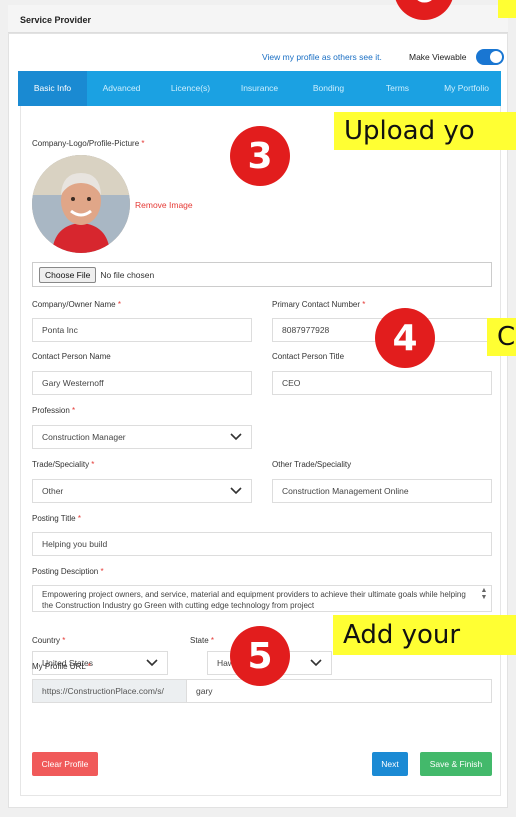 This screenshot has width=516, height=817. Describe the element at coordinates (466, 88) in the screenshot. I see `tab-my-portfolio: My Portfolio` at that location.